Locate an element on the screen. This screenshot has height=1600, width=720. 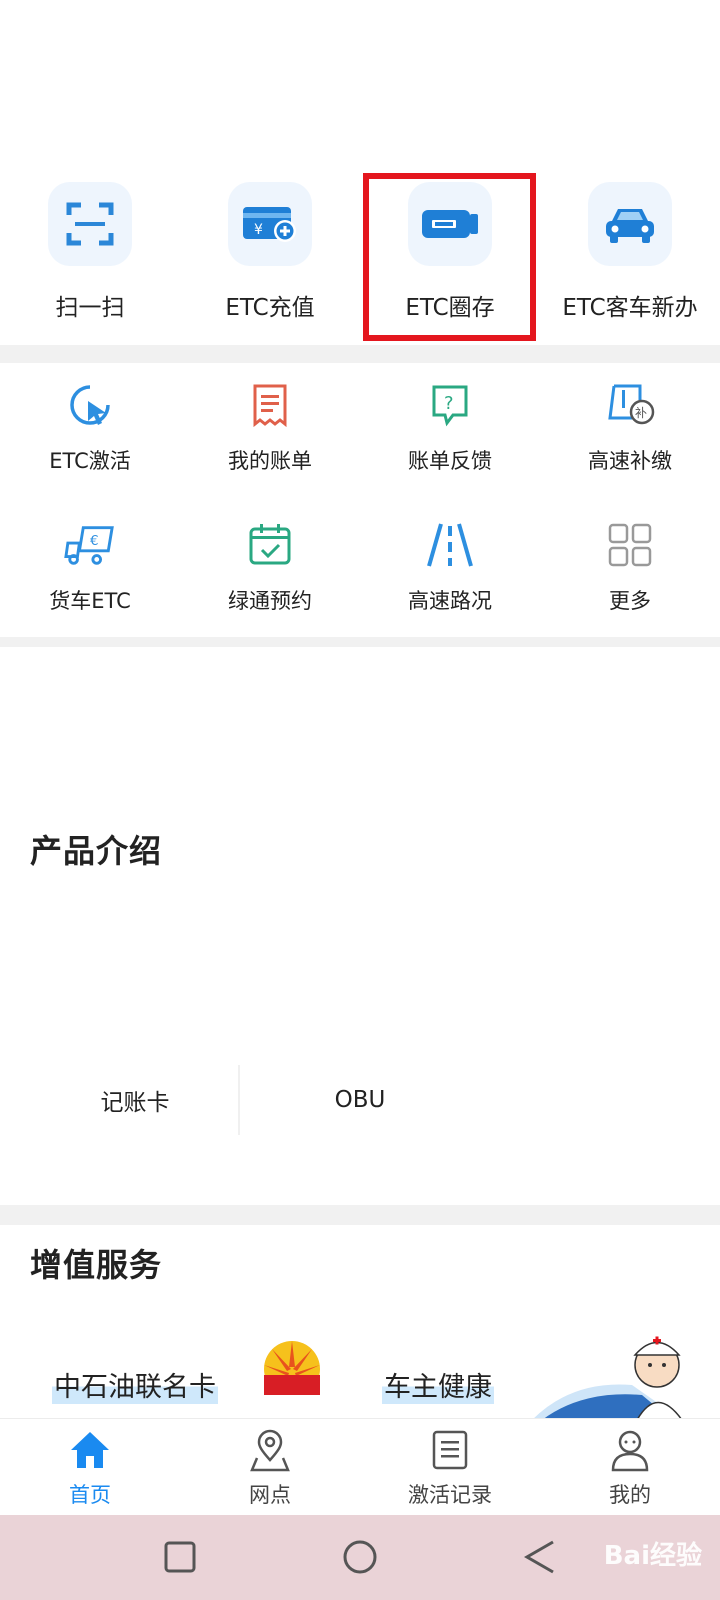
truck-icon: € is located at coordinates (90, 545).